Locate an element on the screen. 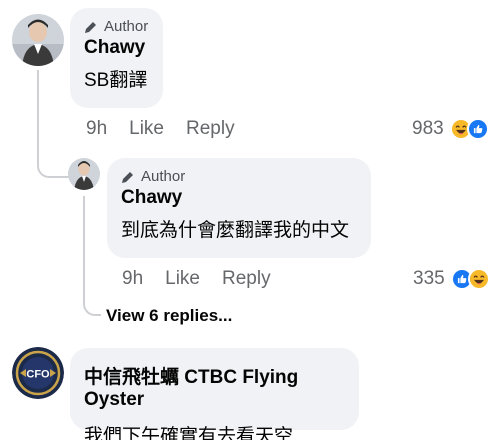 The width and height of the screenshot is (500, 440). comment-author-name: Chawy is located at coordinates (116, 48).